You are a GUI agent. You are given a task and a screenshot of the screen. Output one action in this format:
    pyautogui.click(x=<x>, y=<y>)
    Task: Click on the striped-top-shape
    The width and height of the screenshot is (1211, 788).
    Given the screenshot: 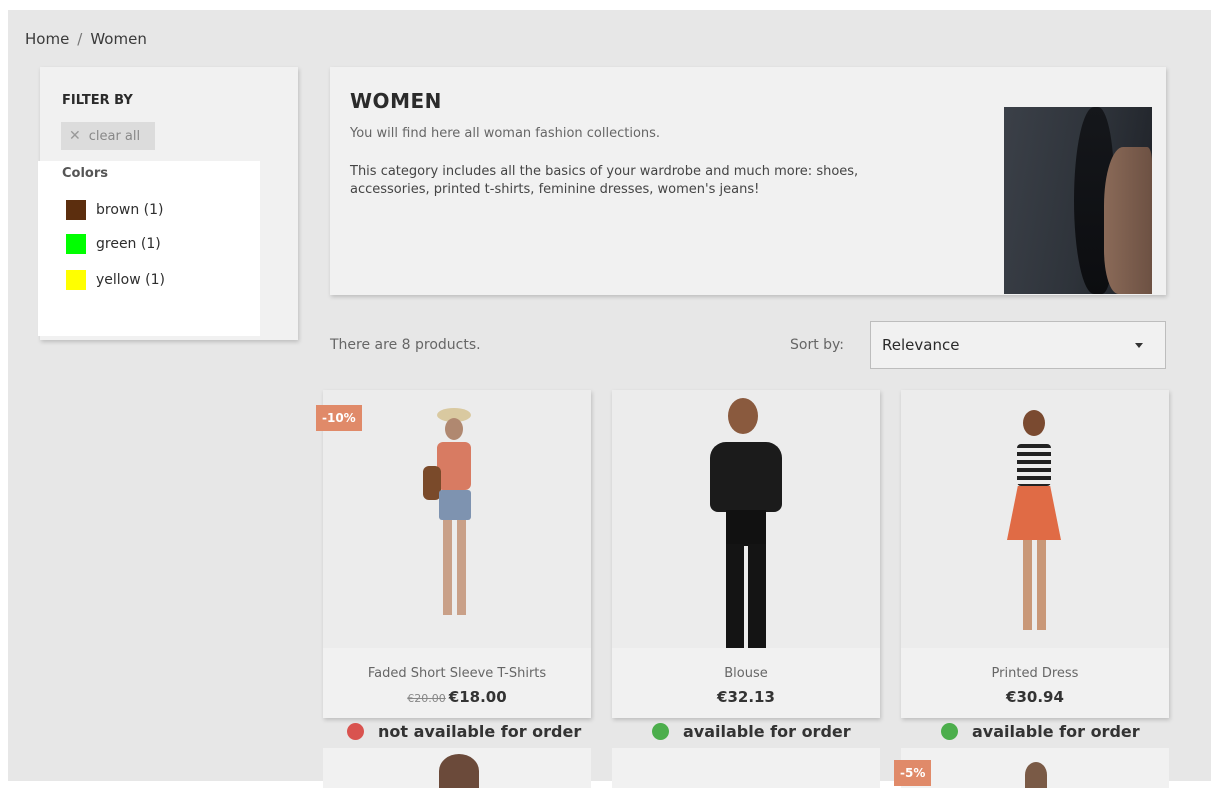 What is the action you would take?
    pyautogui.click(x=1034, y=465)
    